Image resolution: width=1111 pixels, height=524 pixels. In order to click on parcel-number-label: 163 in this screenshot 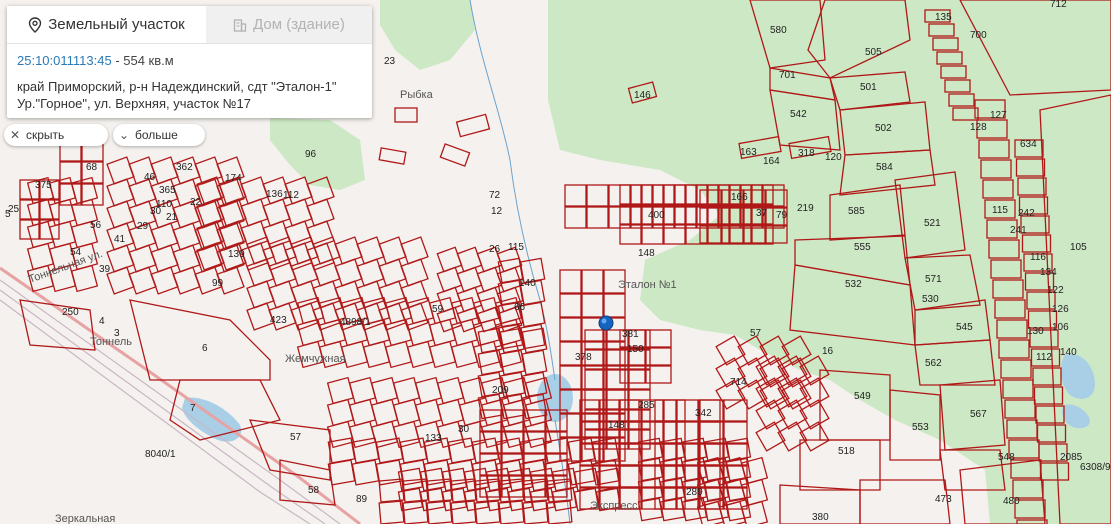, I will do `click(748, 152)`.